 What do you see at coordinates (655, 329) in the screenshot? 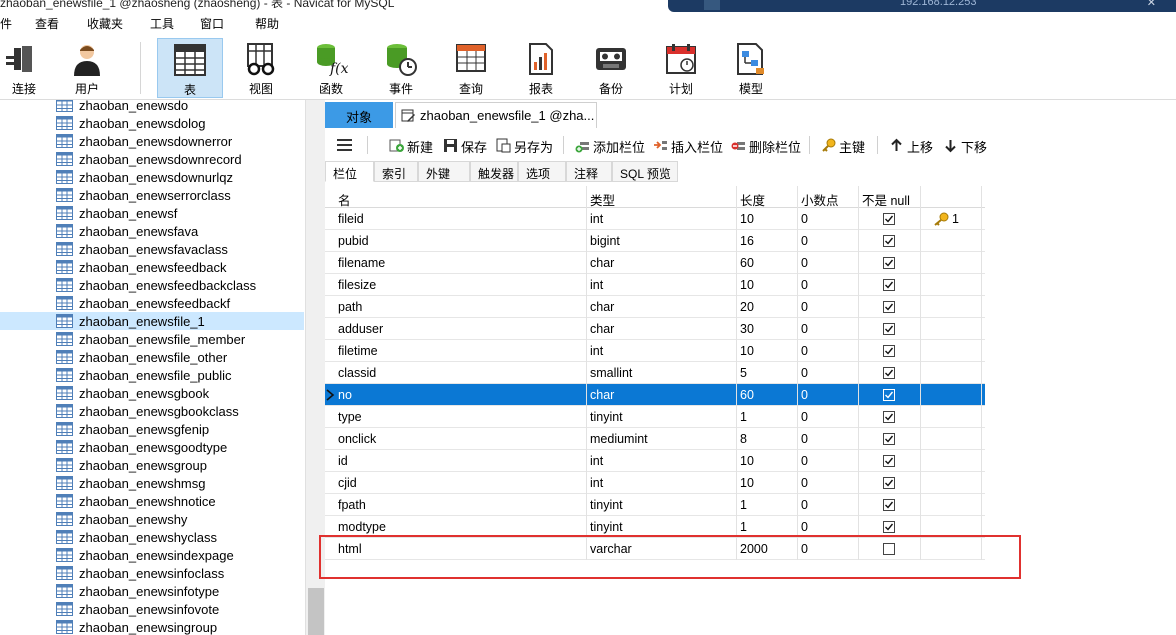
I see `table-row: adduser char 30 0` at bounding box center [655, 329].